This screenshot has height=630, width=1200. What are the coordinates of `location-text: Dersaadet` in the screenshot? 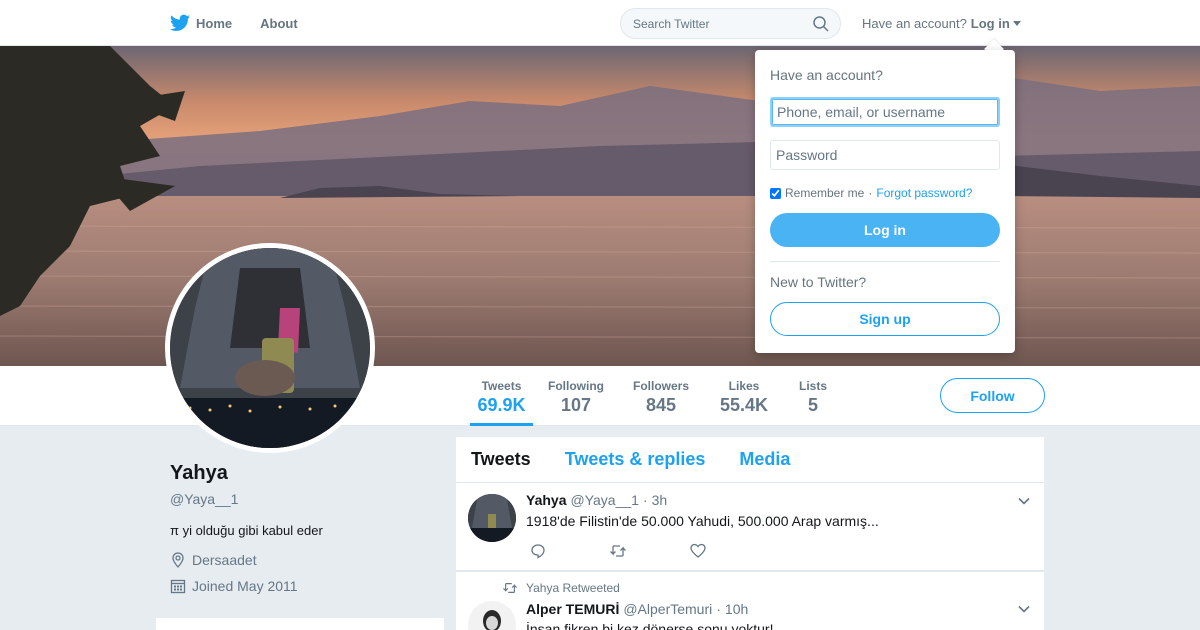 It's located at (224, 560).